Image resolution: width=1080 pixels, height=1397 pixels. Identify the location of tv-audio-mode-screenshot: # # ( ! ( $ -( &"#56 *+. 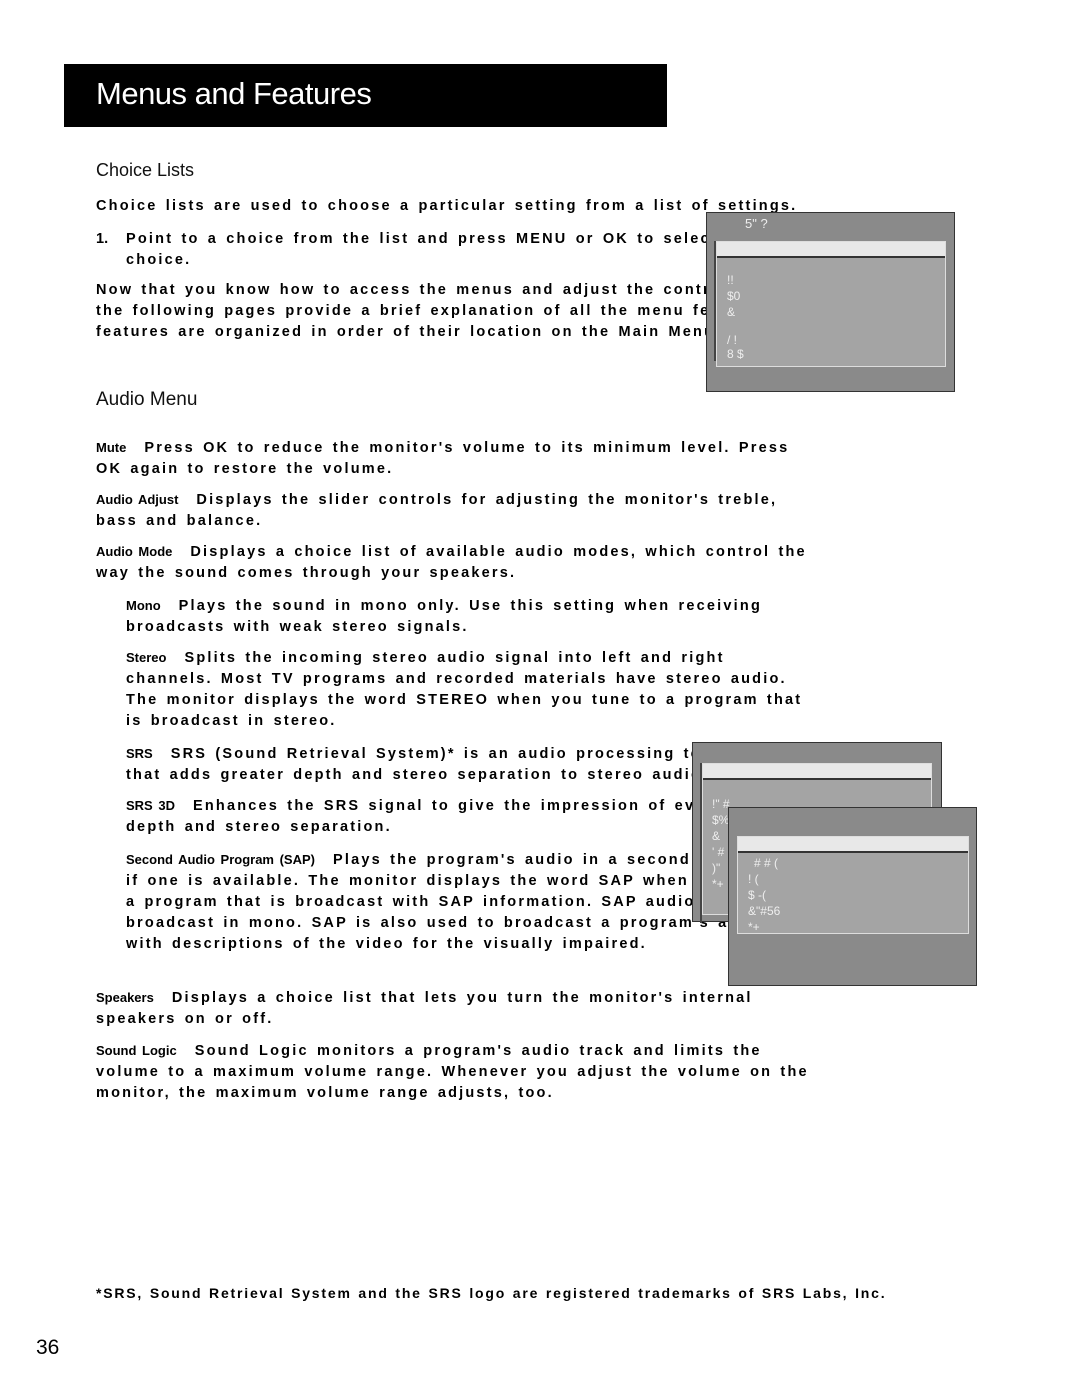
(852, 896).